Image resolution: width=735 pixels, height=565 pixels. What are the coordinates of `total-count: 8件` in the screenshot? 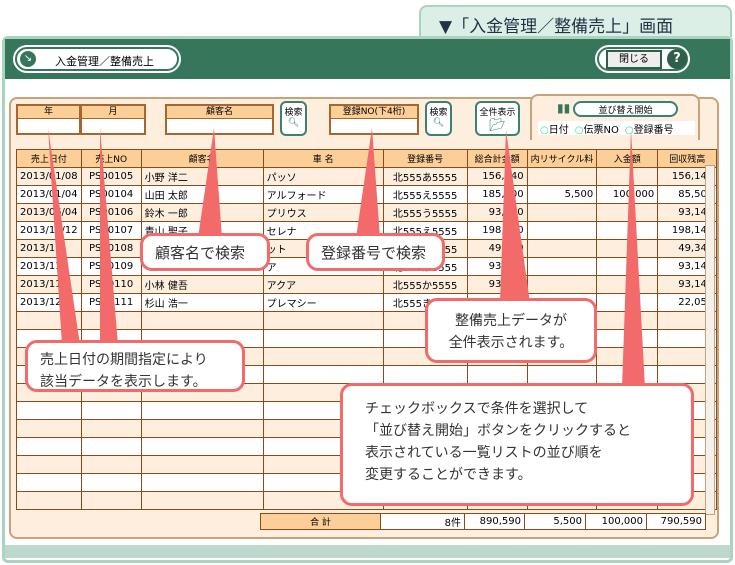 It's located at (422, 521).